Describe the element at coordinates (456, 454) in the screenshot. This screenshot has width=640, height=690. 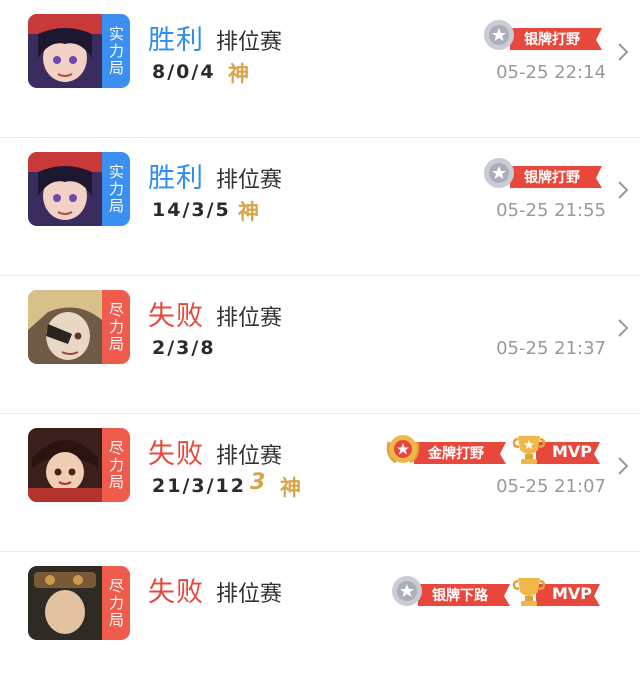
I see `badge-label: 金牌打野` at that location.